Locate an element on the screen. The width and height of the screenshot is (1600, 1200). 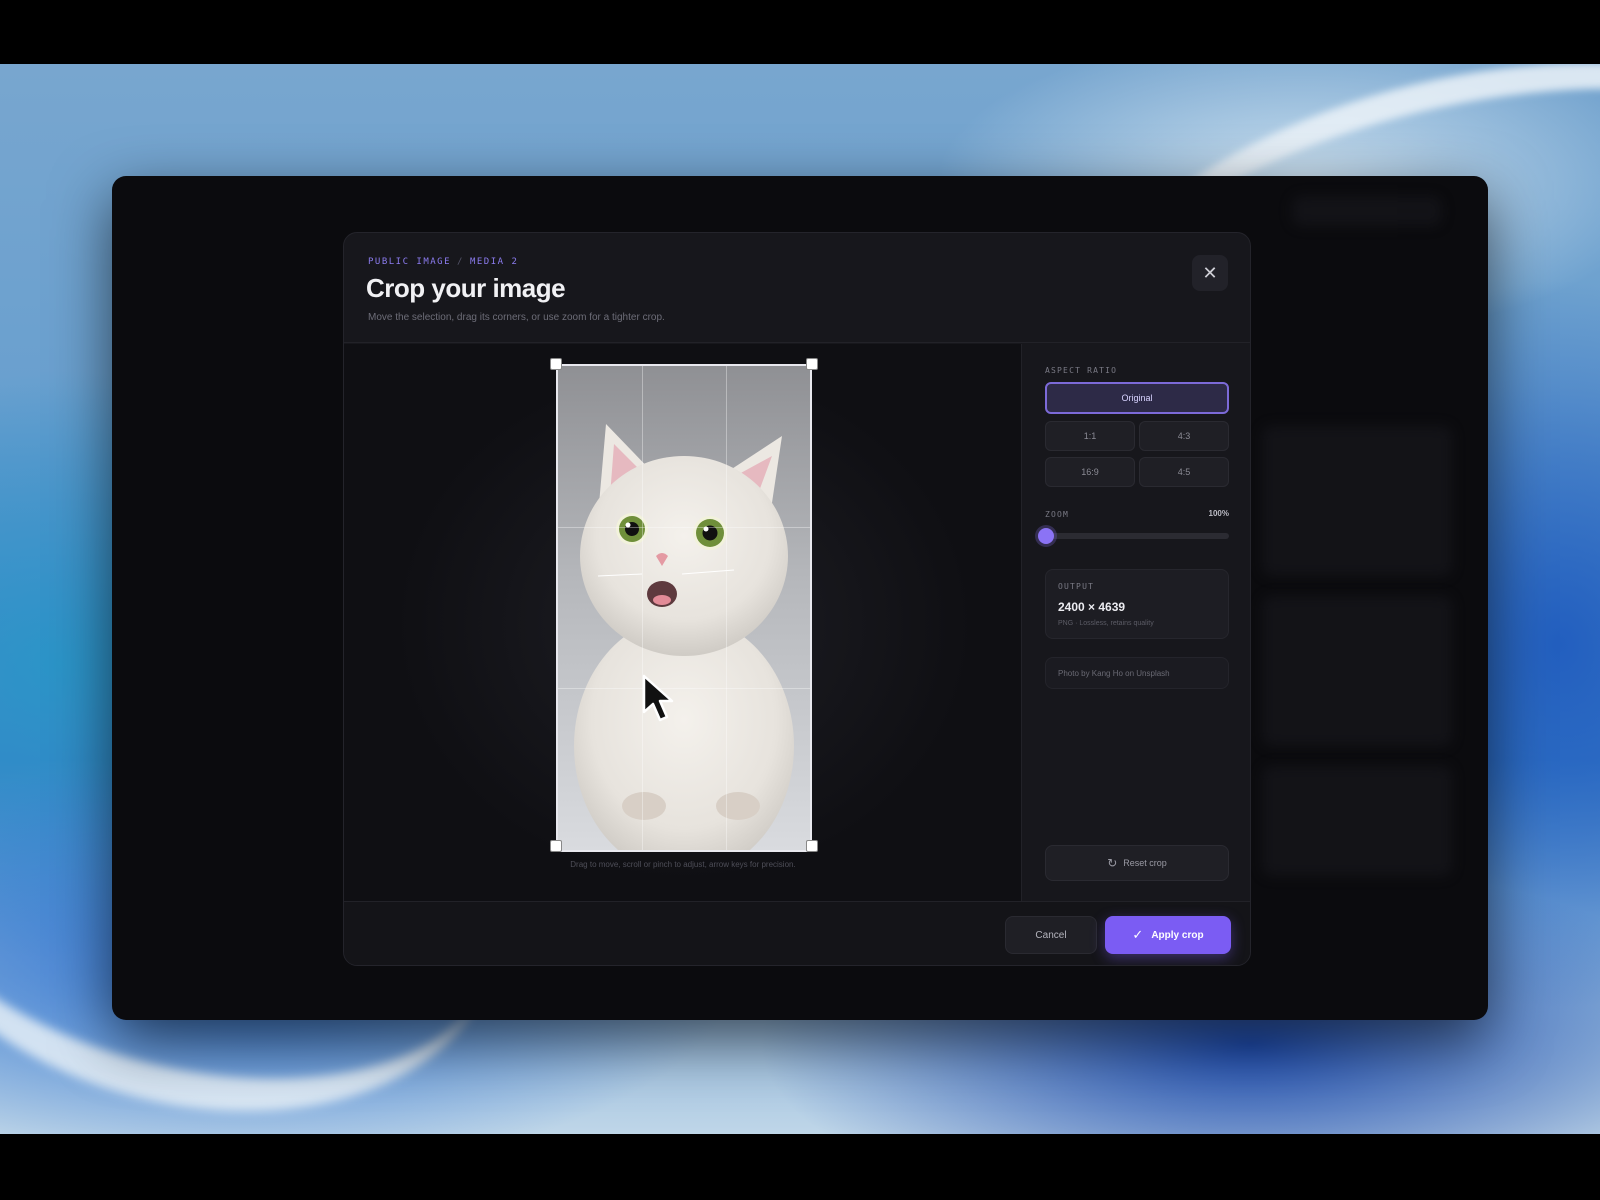
cat-photo is located at coordinates (684, 608).